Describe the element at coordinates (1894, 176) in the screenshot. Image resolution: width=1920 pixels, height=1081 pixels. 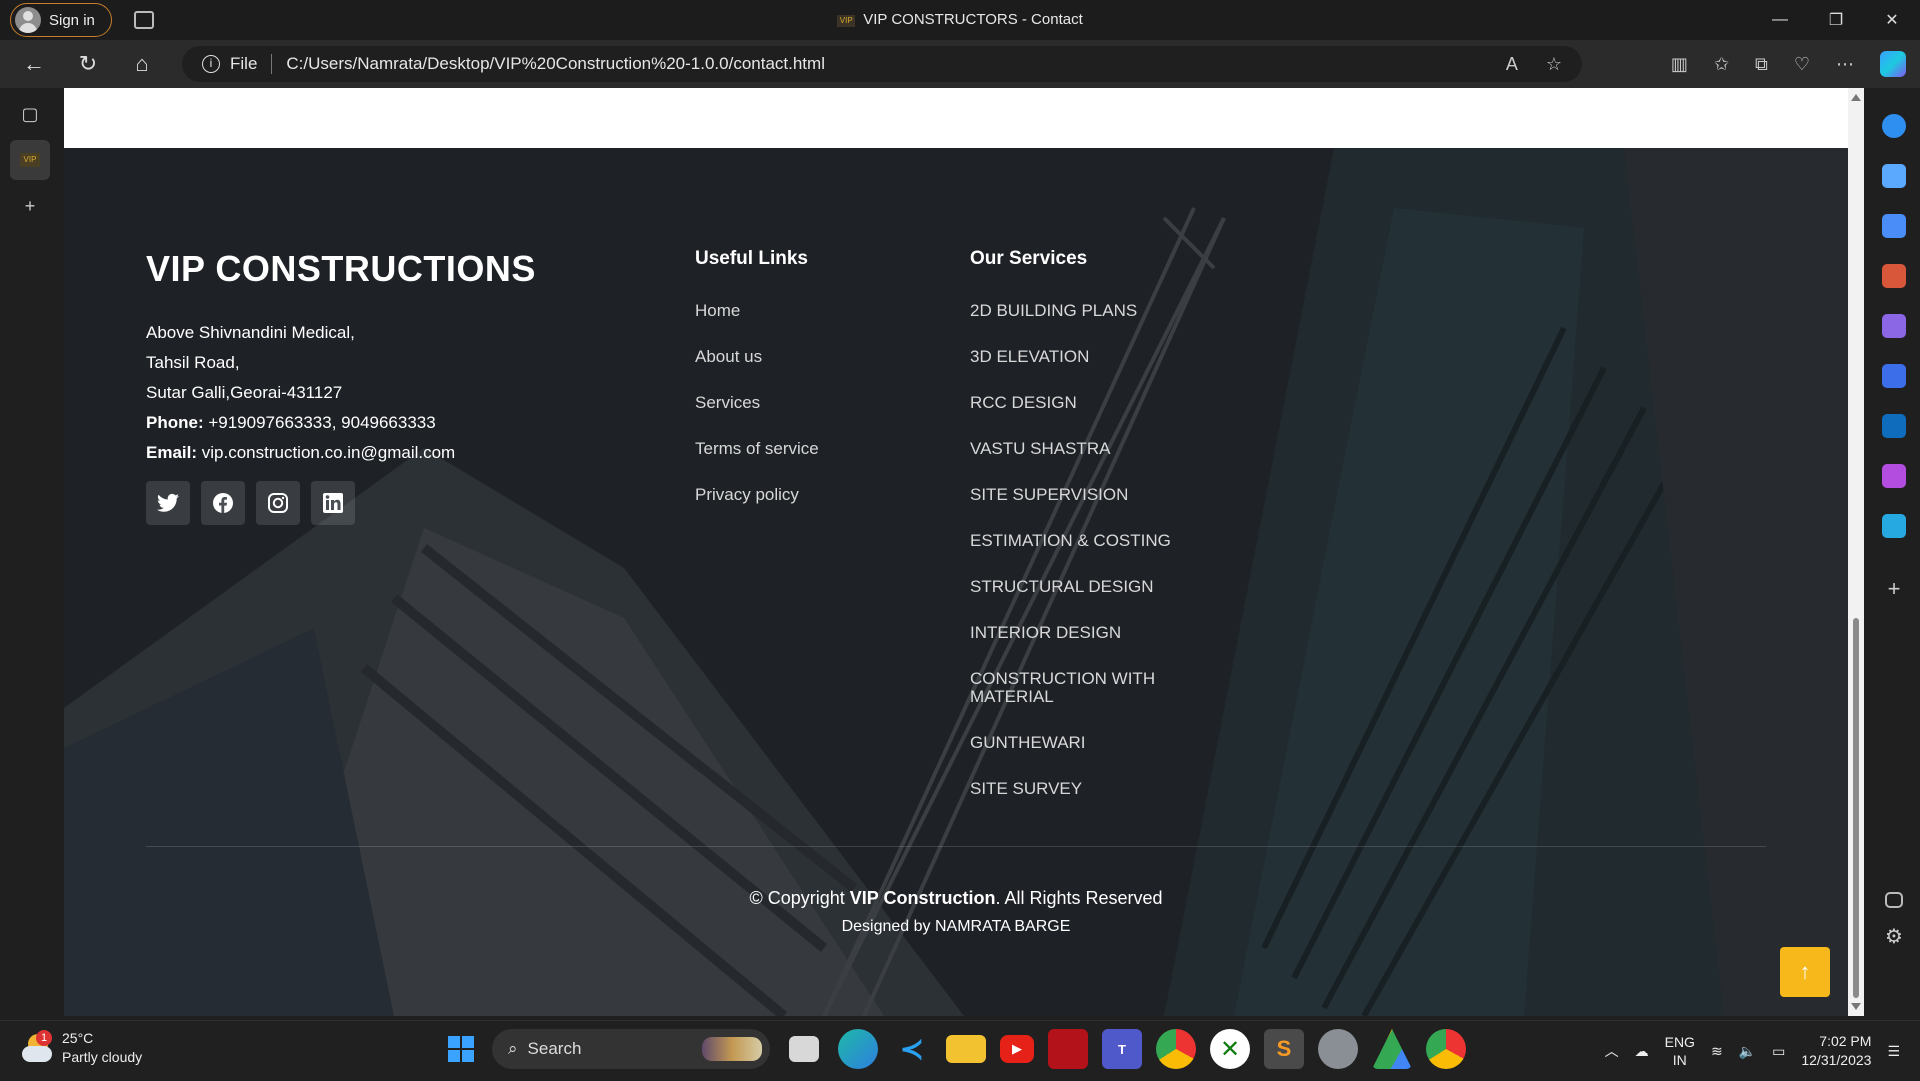
I see `search-icon` at that location.